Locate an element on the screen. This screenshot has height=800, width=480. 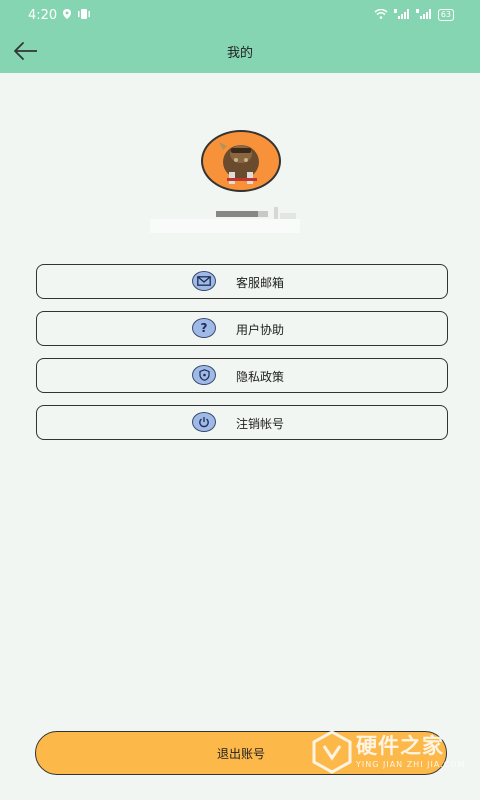
page-title: 我的 is located at coordinates (239, 53).